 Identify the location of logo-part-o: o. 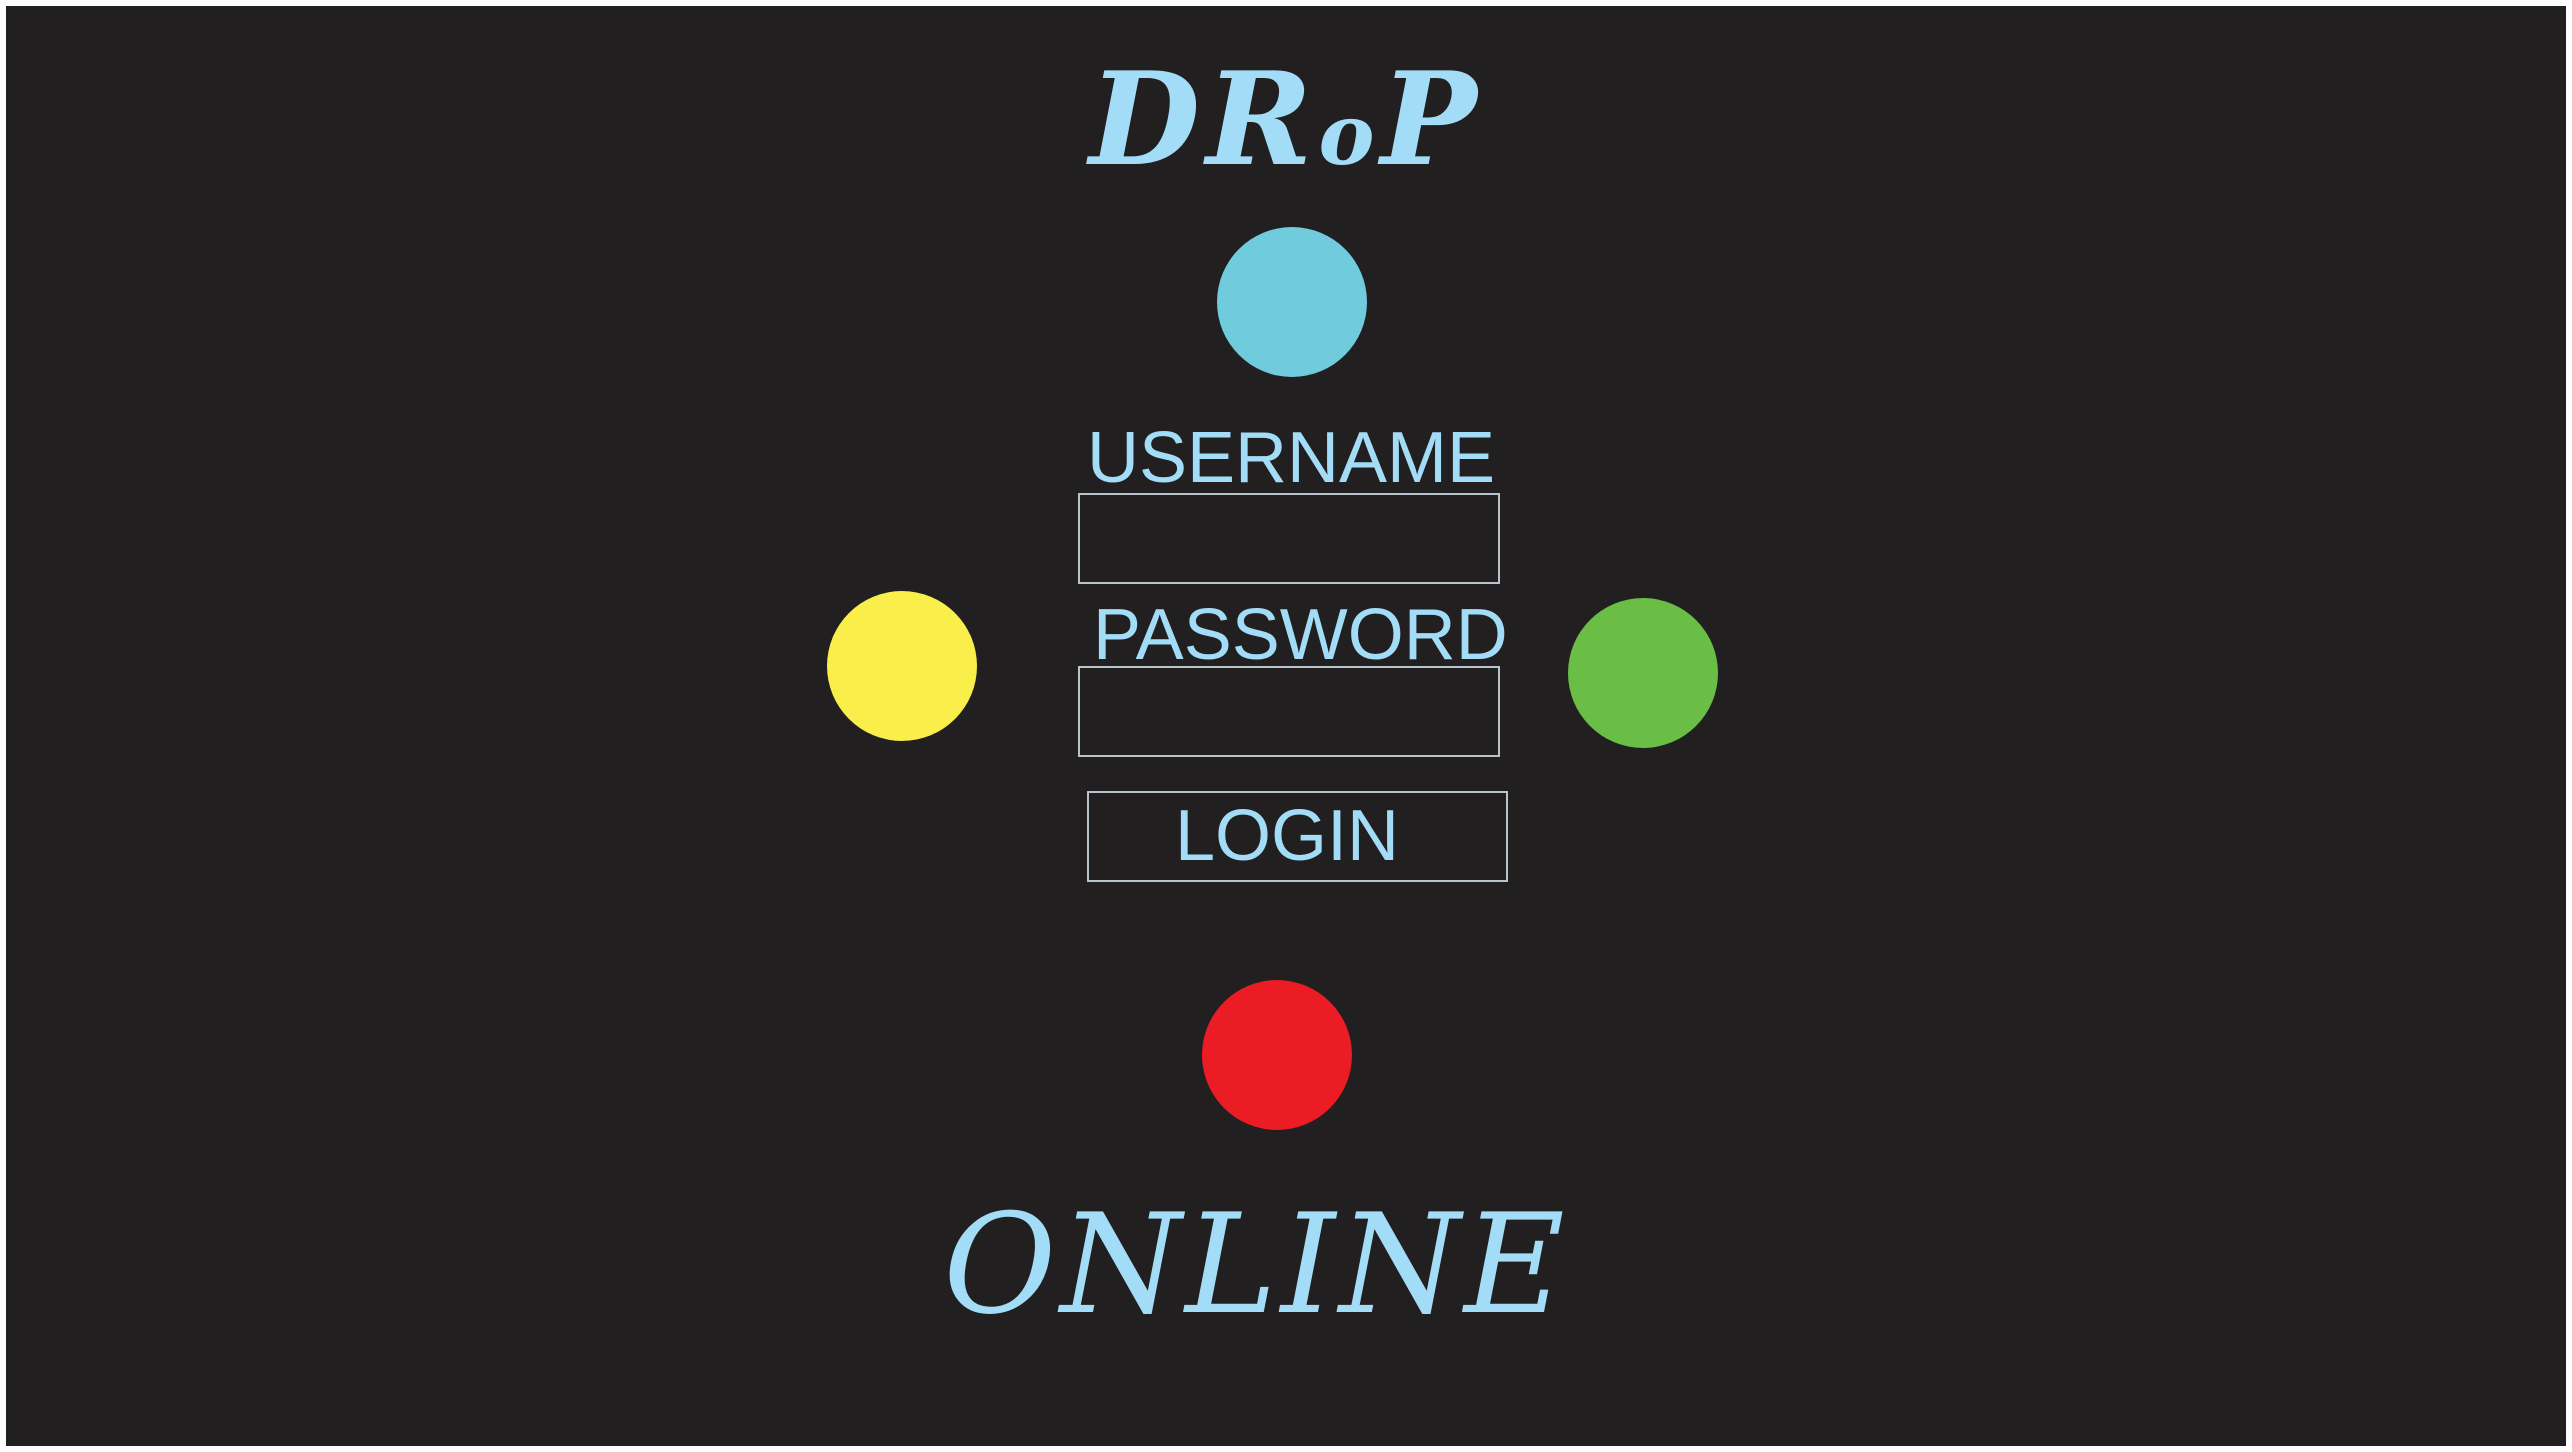
(1349, 134).